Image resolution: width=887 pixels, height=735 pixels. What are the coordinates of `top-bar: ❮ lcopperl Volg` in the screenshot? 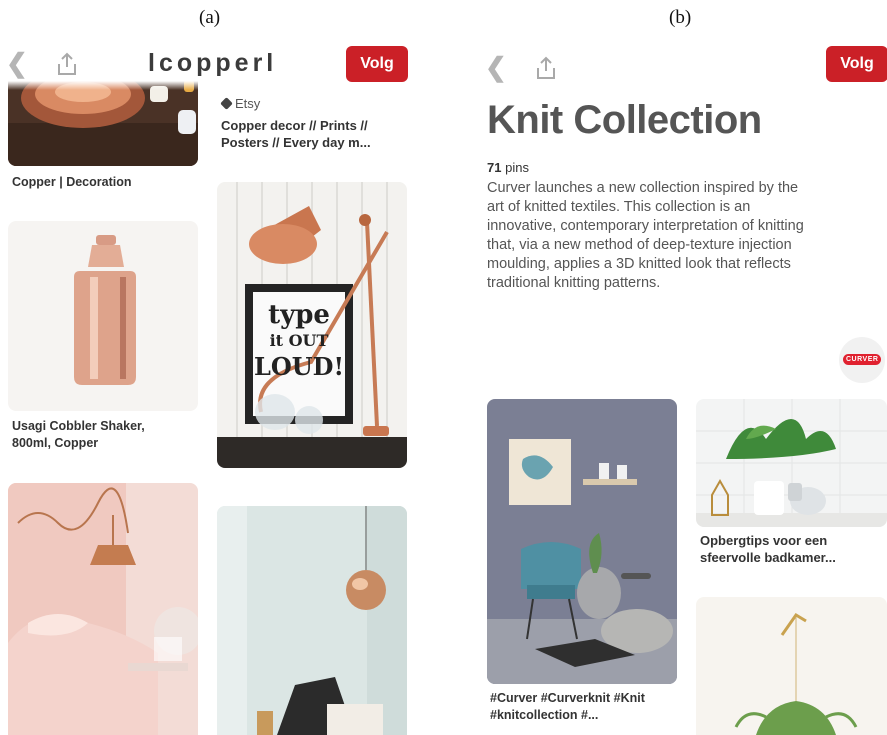 It's located at (207, 65).